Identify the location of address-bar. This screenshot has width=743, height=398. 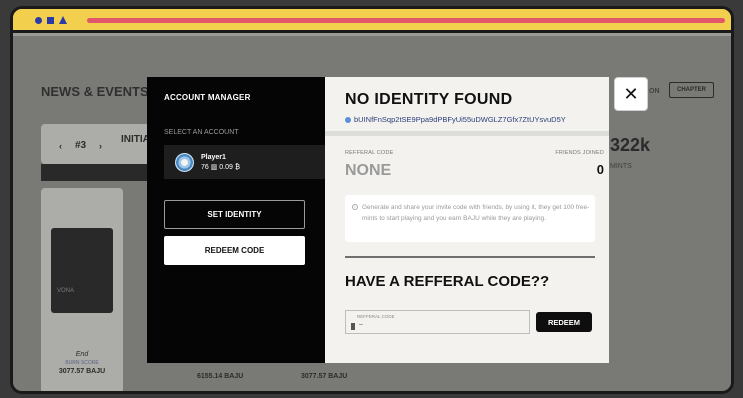
(406, 20).